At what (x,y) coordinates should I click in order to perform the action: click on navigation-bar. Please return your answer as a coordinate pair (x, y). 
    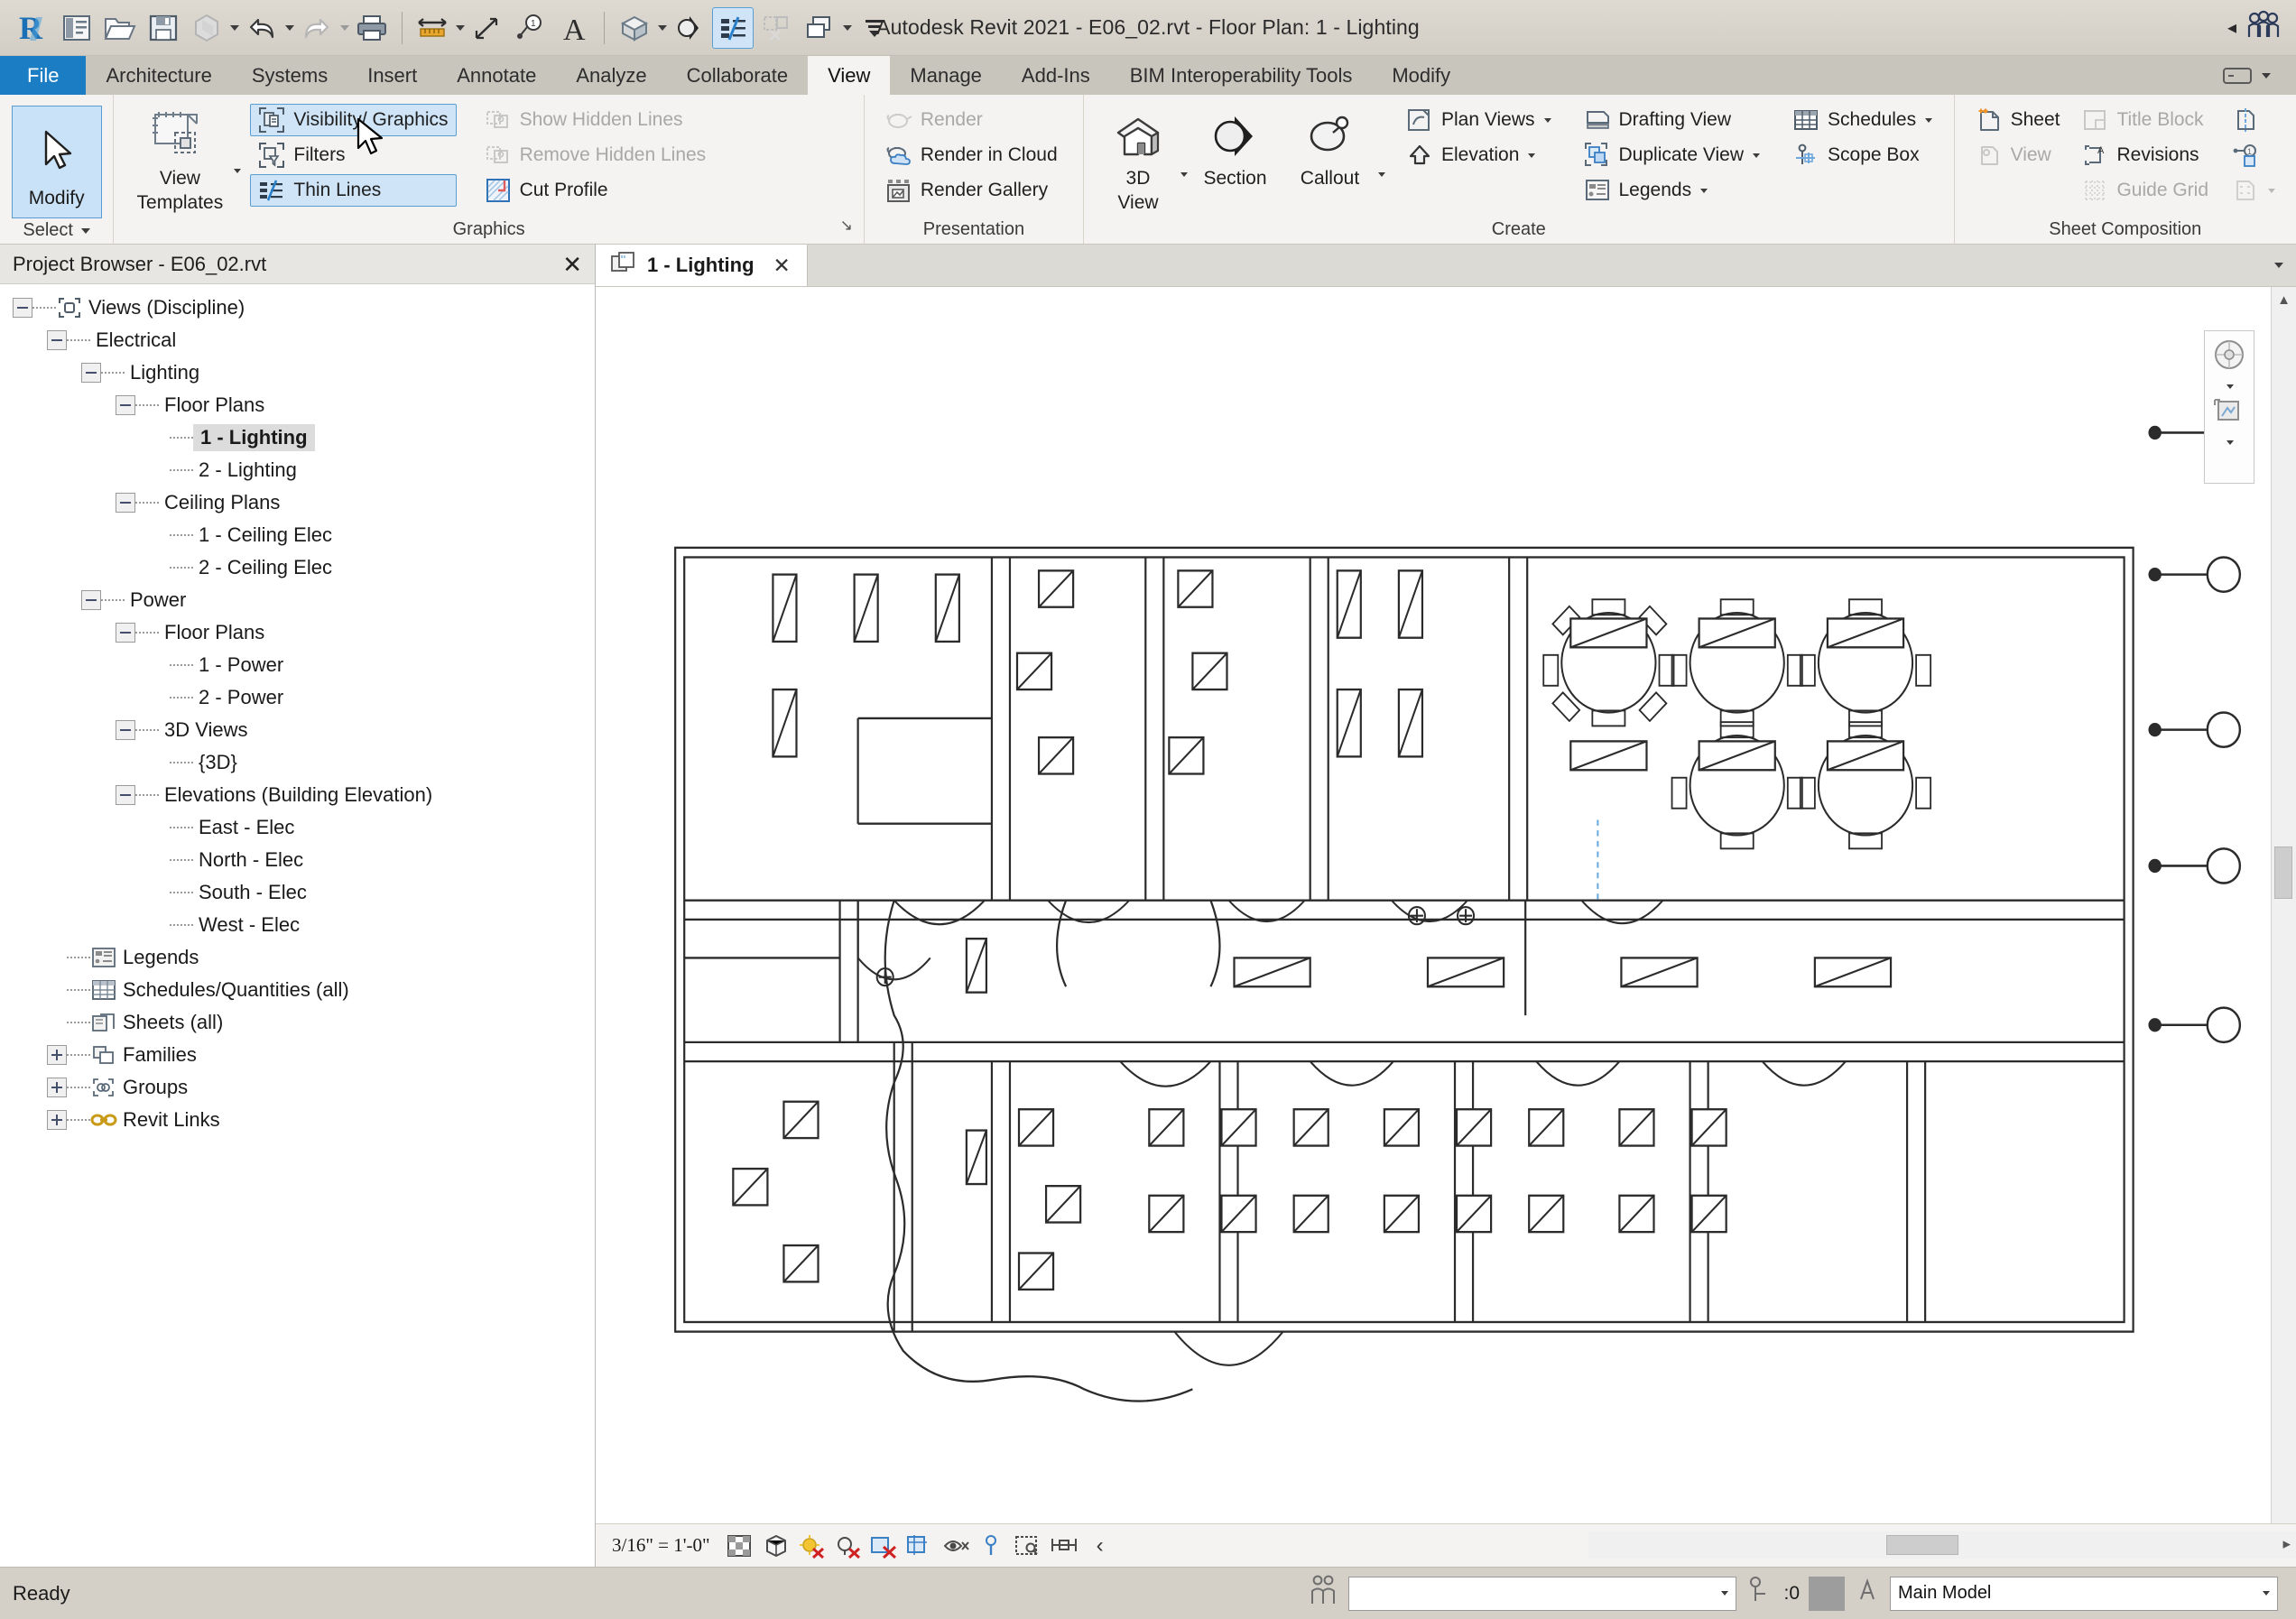
    Looking at the image, I should click on (2229, 407).